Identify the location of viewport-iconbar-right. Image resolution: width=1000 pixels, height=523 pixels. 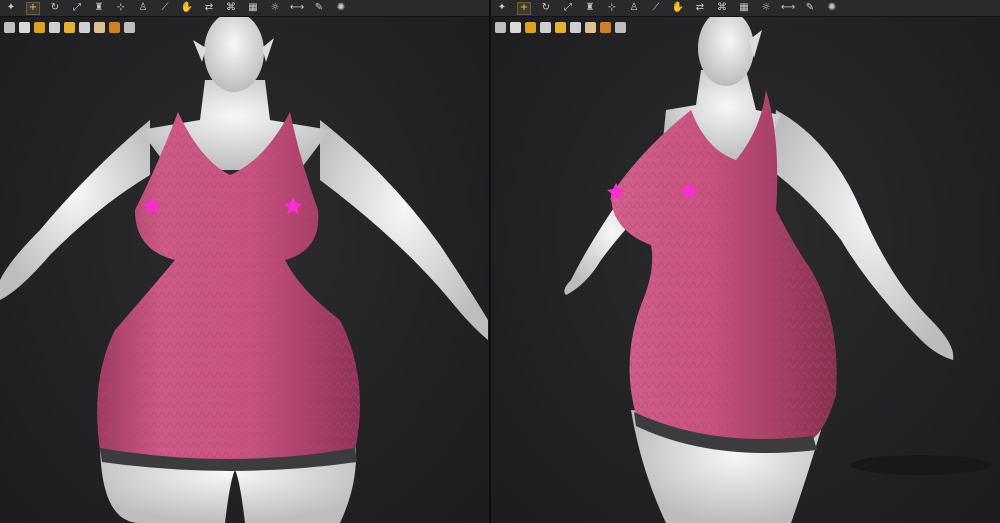
(560, 27).